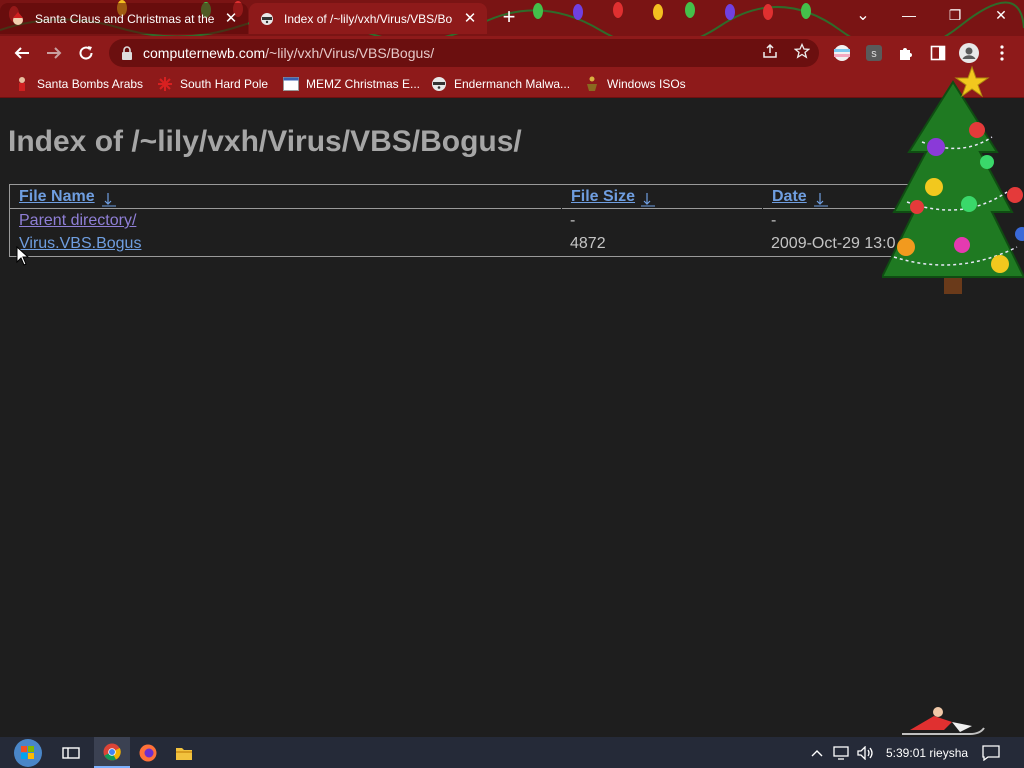 The height and width of the screenshot is (768, 1024). I want to click on forward-button, so click(54, 53).